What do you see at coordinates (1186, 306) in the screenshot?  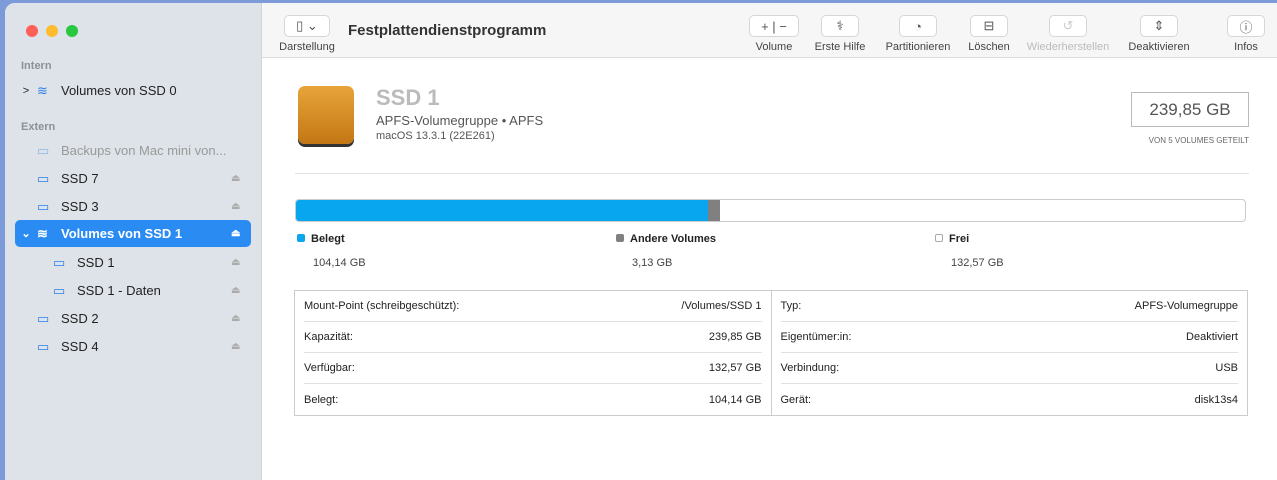 I see `info-value: APFS-Volumegruppe` at bounding box center [1186, 306].